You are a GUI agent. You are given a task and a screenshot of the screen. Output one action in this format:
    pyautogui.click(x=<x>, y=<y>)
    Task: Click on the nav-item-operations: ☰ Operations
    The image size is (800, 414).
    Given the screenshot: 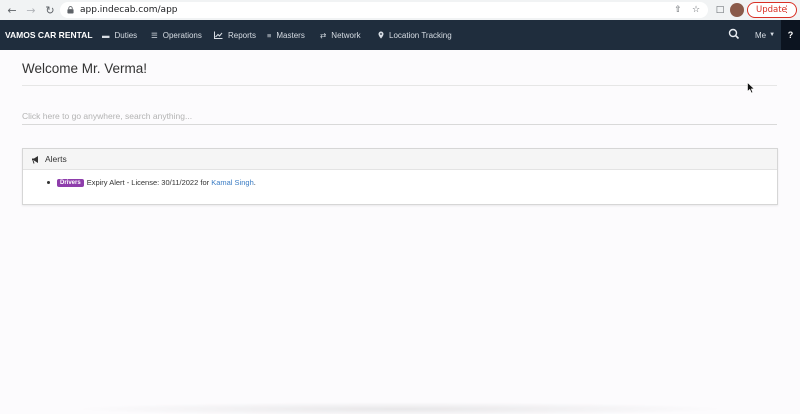 What is the action you would take?
    pyautogui.click(x=176, y=35)
    